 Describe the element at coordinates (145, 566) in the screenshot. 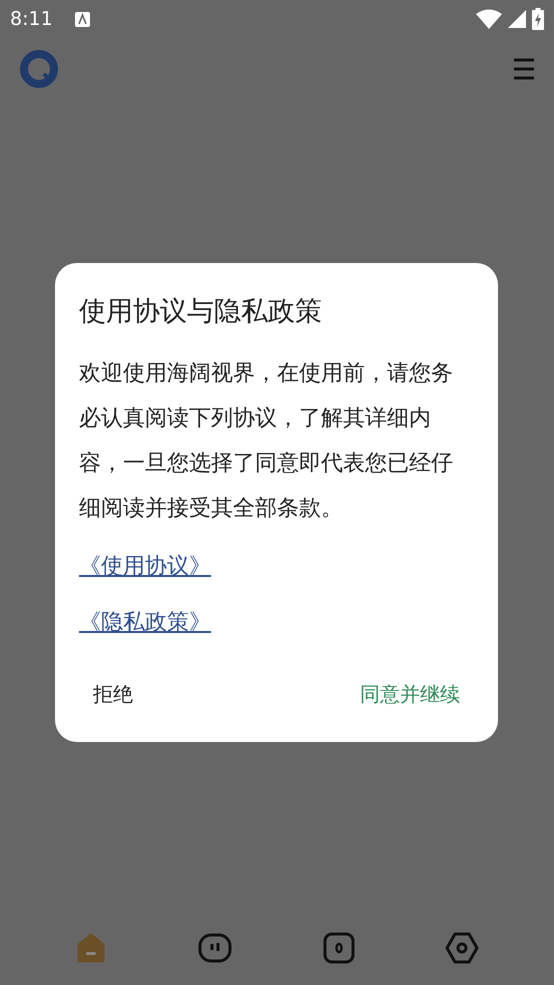

I see `agreement-link: 《使用协议》` at that location.